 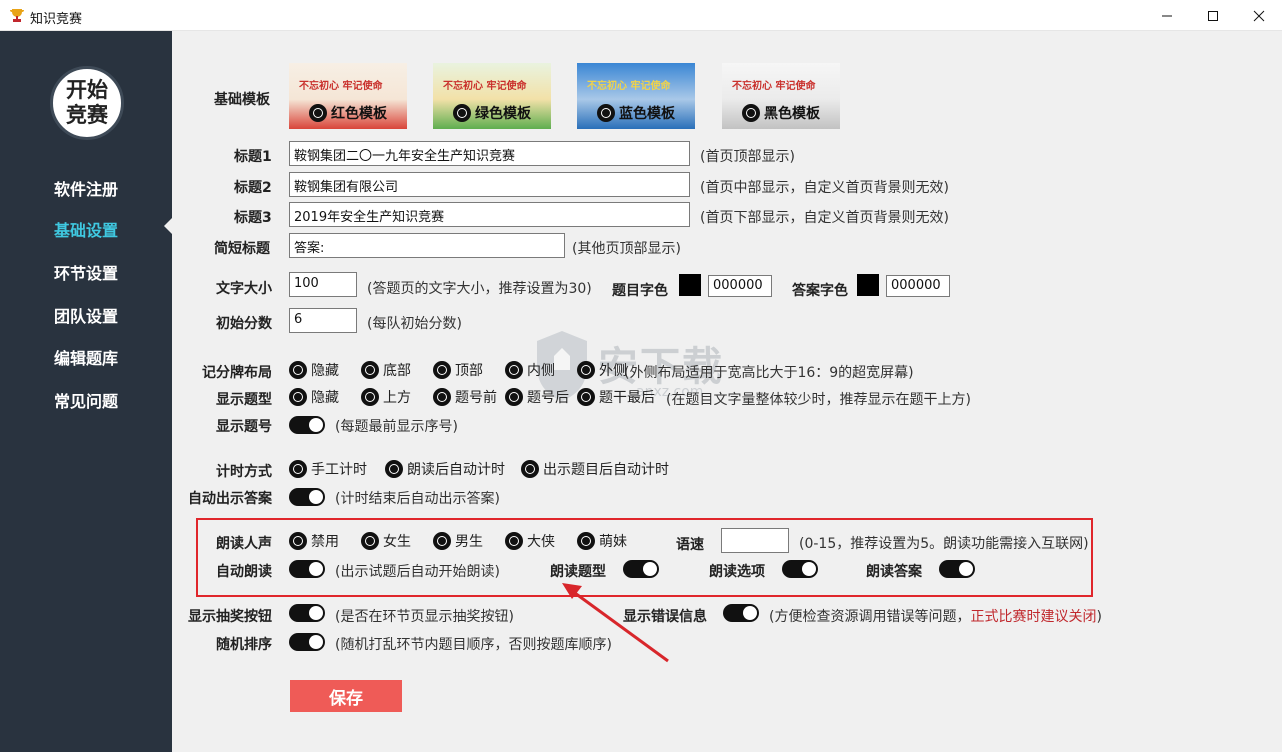 What do you see at coordinates (489, 153) in the screenshot?
I see `title1-input: 鞍钢集团二〇一九年安全生产知识竞赛` at bounding box center [489, 153].